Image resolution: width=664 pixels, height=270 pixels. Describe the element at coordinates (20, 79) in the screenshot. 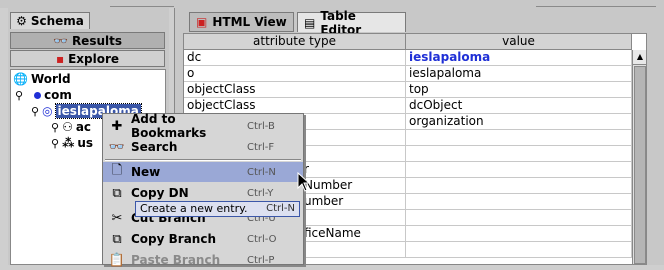

I see `globe-icon: 🌐` at that location.